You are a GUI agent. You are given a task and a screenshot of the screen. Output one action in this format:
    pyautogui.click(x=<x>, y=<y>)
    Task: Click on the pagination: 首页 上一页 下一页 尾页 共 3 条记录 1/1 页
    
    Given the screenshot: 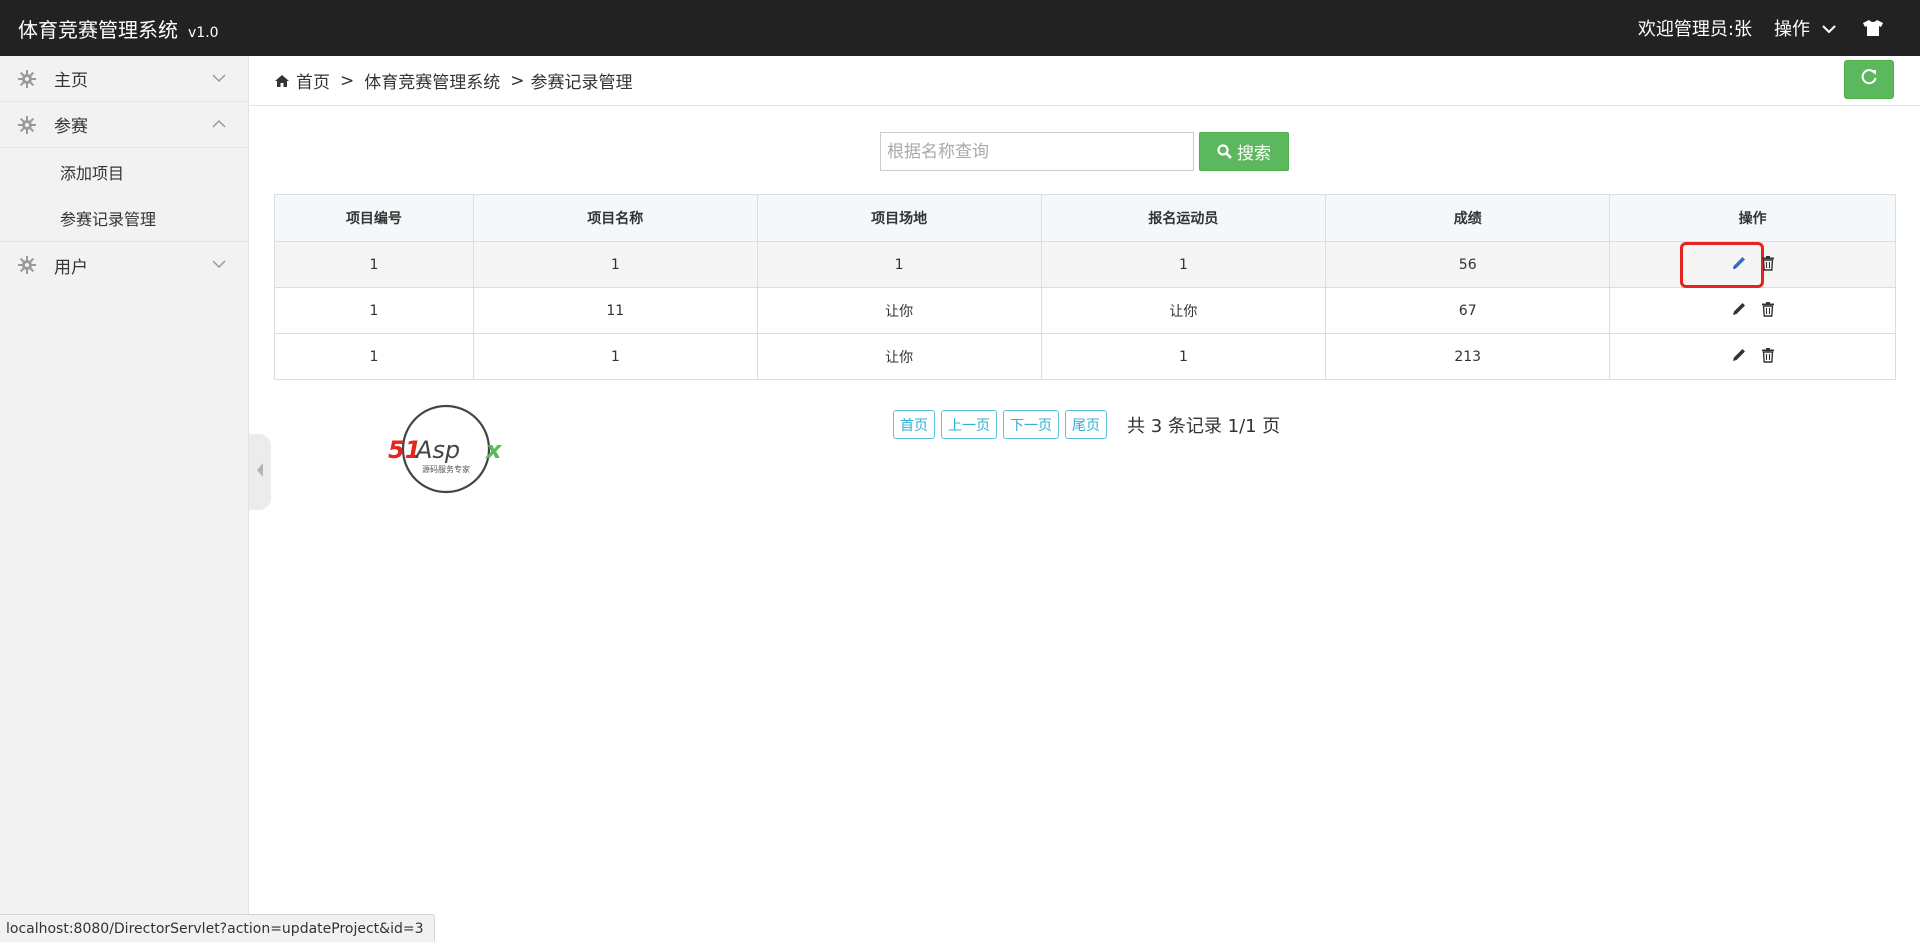 What is the action you would take?
    pyautogui.click(x=1086, y=424)
    